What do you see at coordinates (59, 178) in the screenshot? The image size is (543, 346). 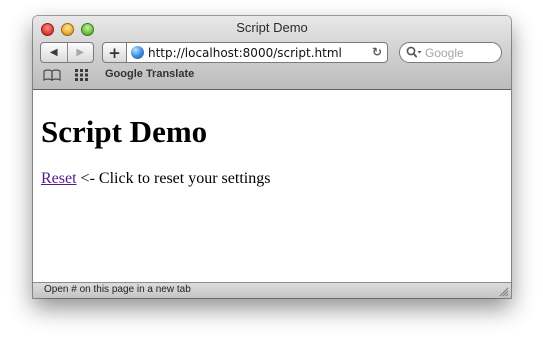 I see `reset-link: Reset` at bounding box center [59, 178].